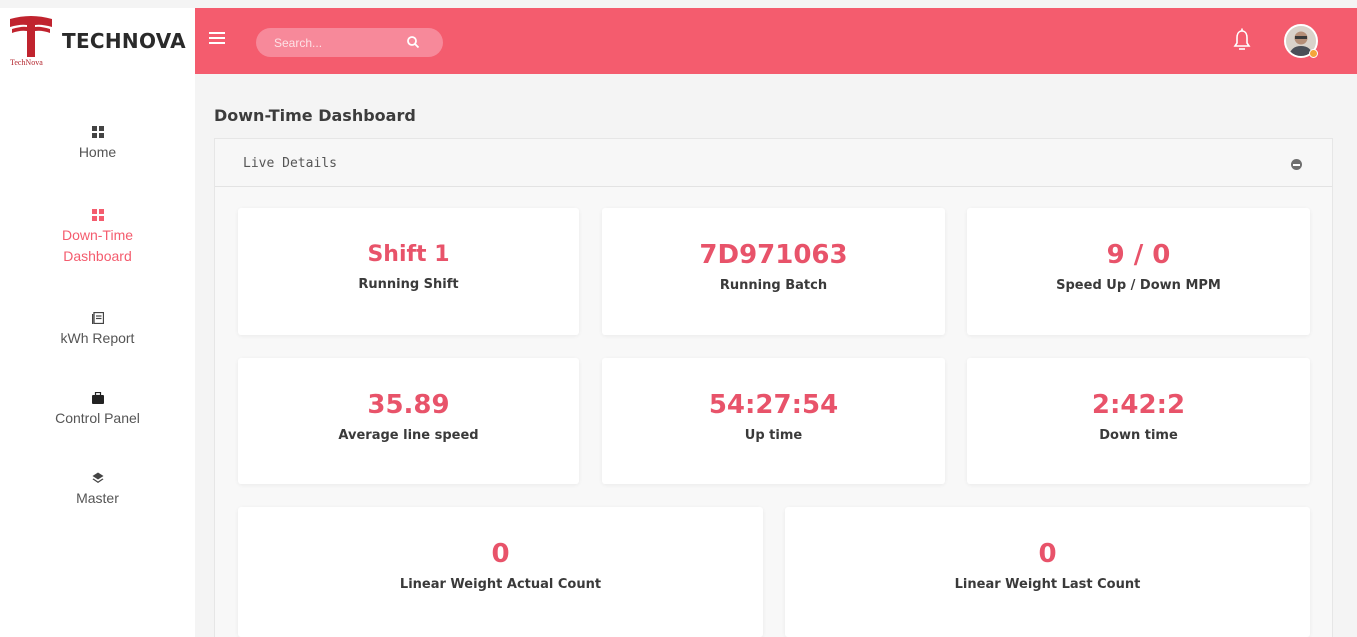 The width and height of the screenshot is (1357, 637). I want to click on card-running-shift: Shift 1 Running Shift, so click(408, 271).